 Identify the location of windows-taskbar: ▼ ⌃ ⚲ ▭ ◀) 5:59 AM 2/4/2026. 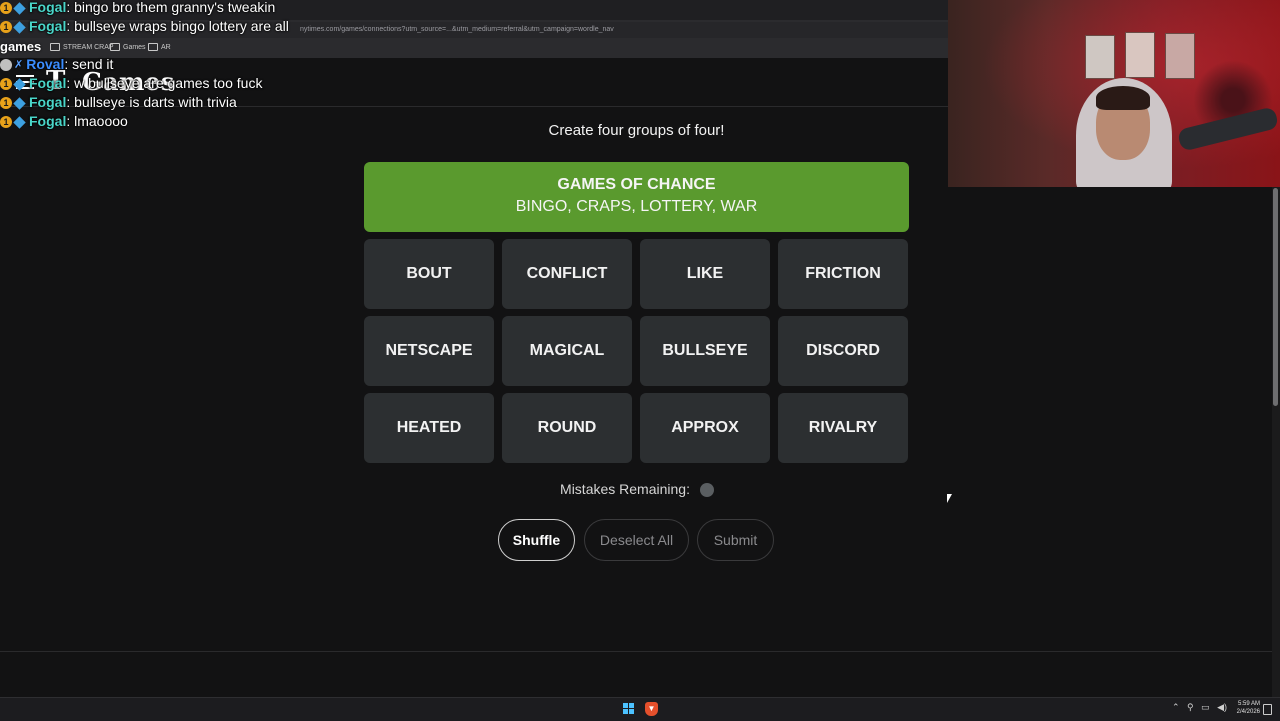
(640, 709).